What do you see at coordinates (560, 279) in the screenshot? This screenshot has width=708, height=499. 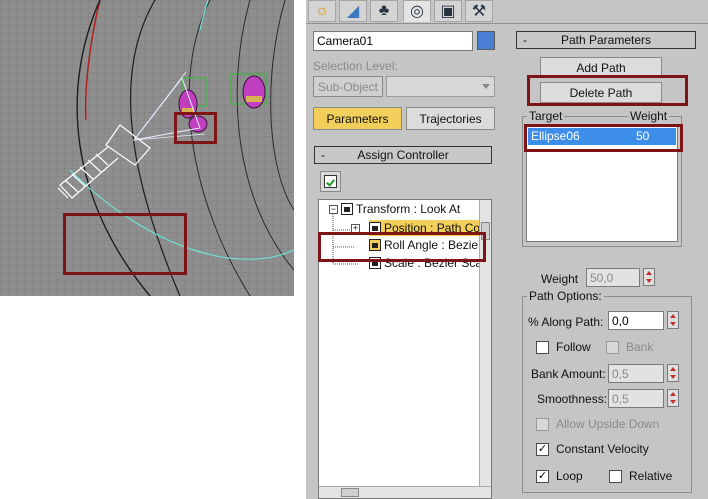 I see `weight-label: Weight` at bounding box center [560, 279].